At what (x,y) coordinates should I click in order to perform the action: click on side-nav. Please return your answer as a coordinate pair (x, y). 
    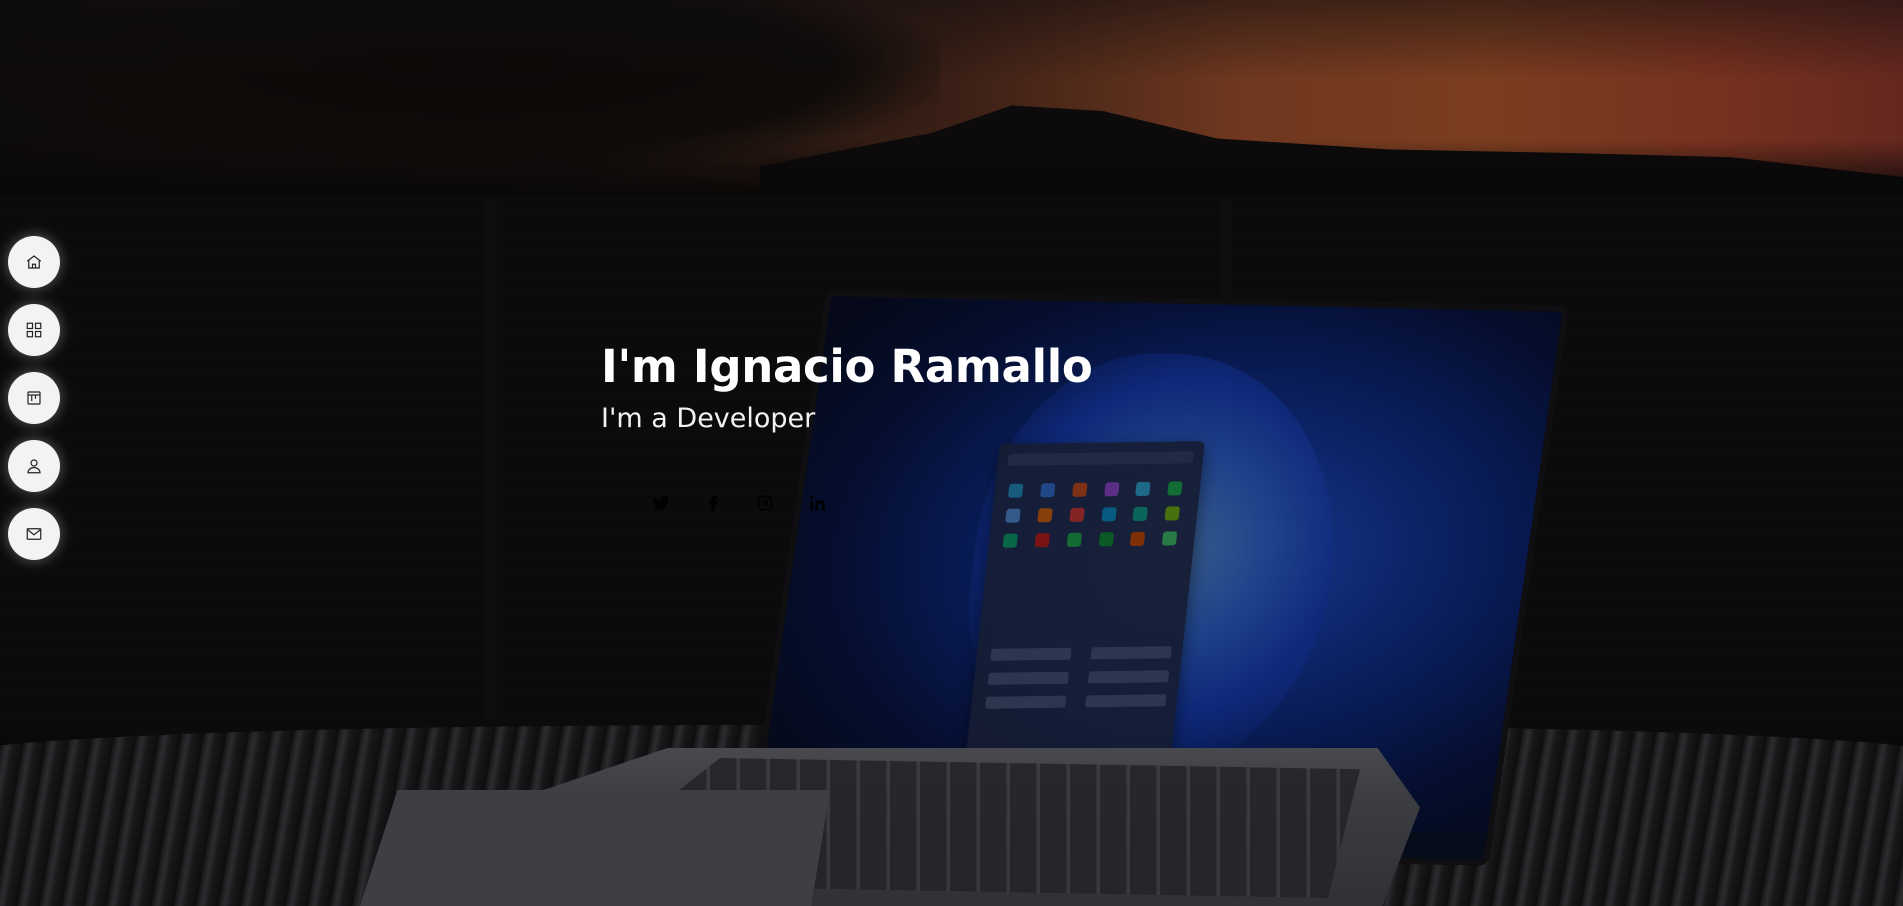
    Looking at the image, I should click on (34, 398).